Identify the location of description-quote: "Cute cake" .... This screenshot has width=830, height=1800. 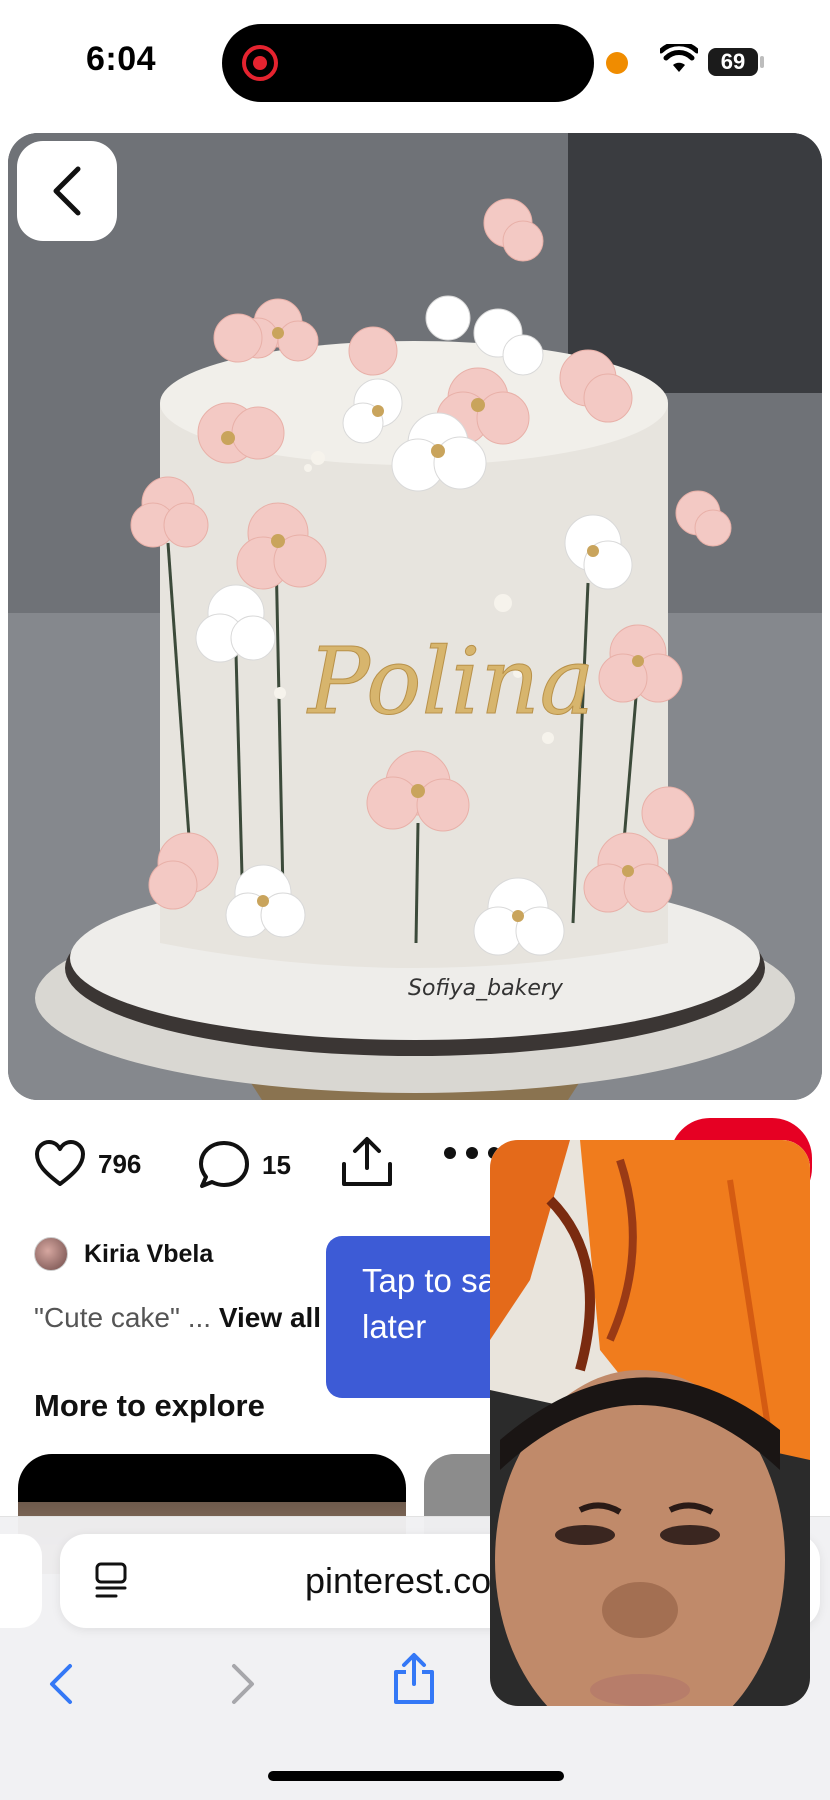
(123, 1317).